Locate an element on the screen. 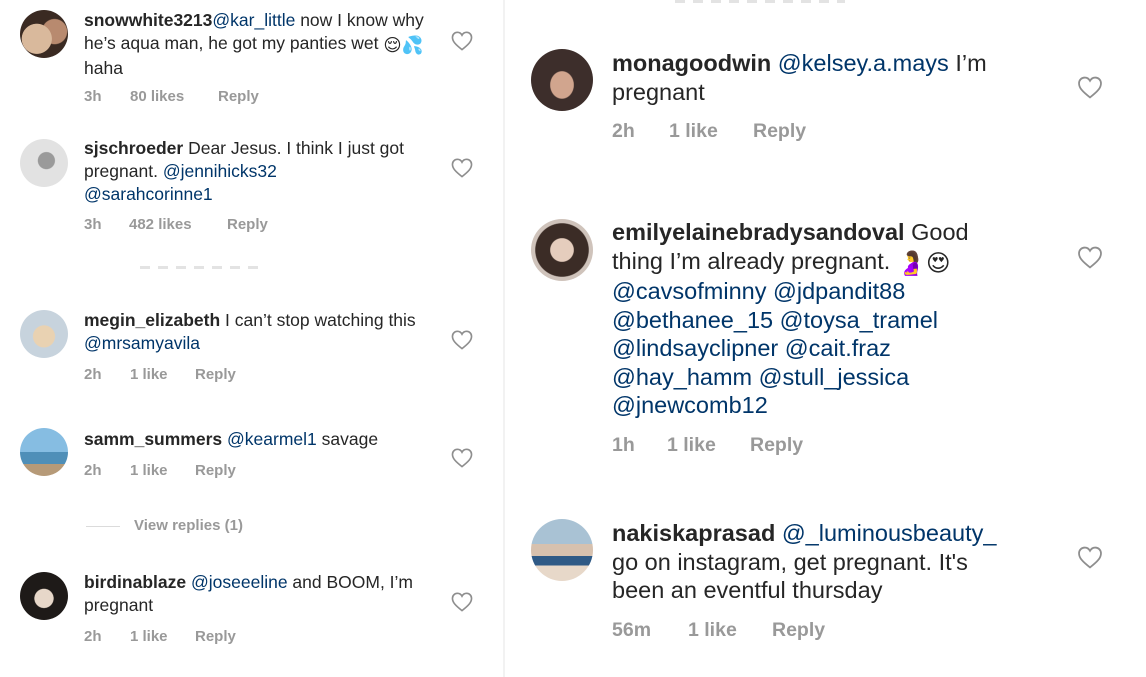  comment-username: samm_summers is located at coordinates (153, 439).